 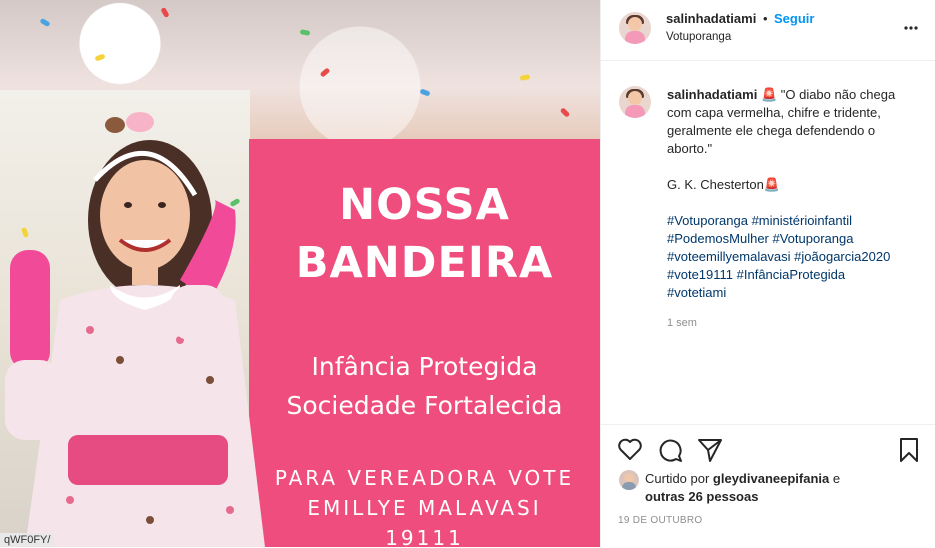 I want to click on likes-others-link: outras 26 pessoas, so click(x=701, y=496).